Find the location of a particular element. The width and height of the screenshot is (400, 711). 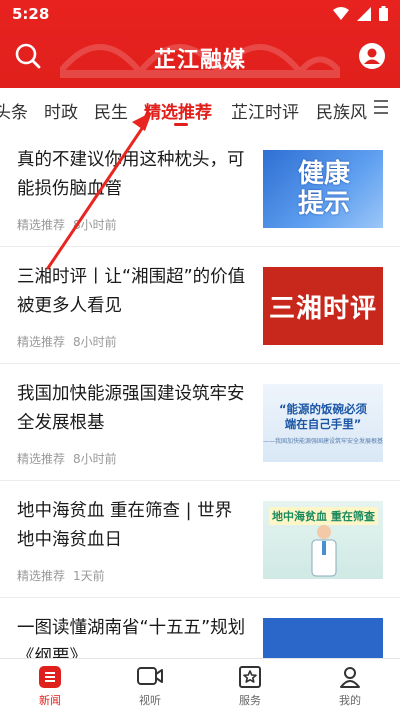

wifi-icon is located at coordinates (341, 13).